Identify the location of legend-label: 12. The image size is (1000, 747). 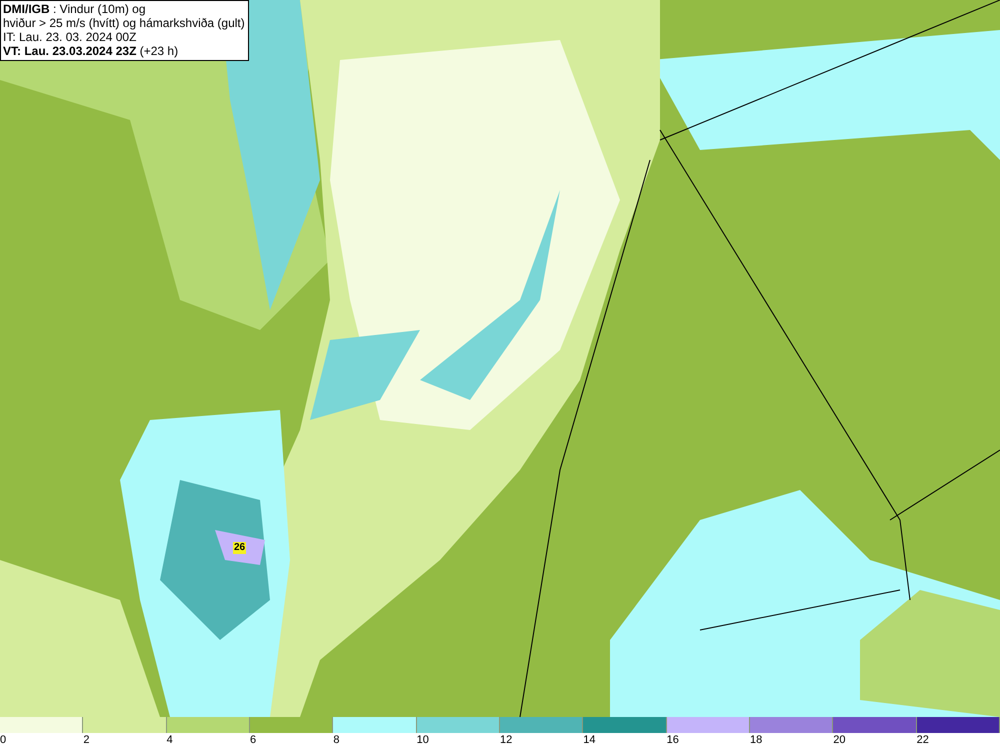
(506, 740).